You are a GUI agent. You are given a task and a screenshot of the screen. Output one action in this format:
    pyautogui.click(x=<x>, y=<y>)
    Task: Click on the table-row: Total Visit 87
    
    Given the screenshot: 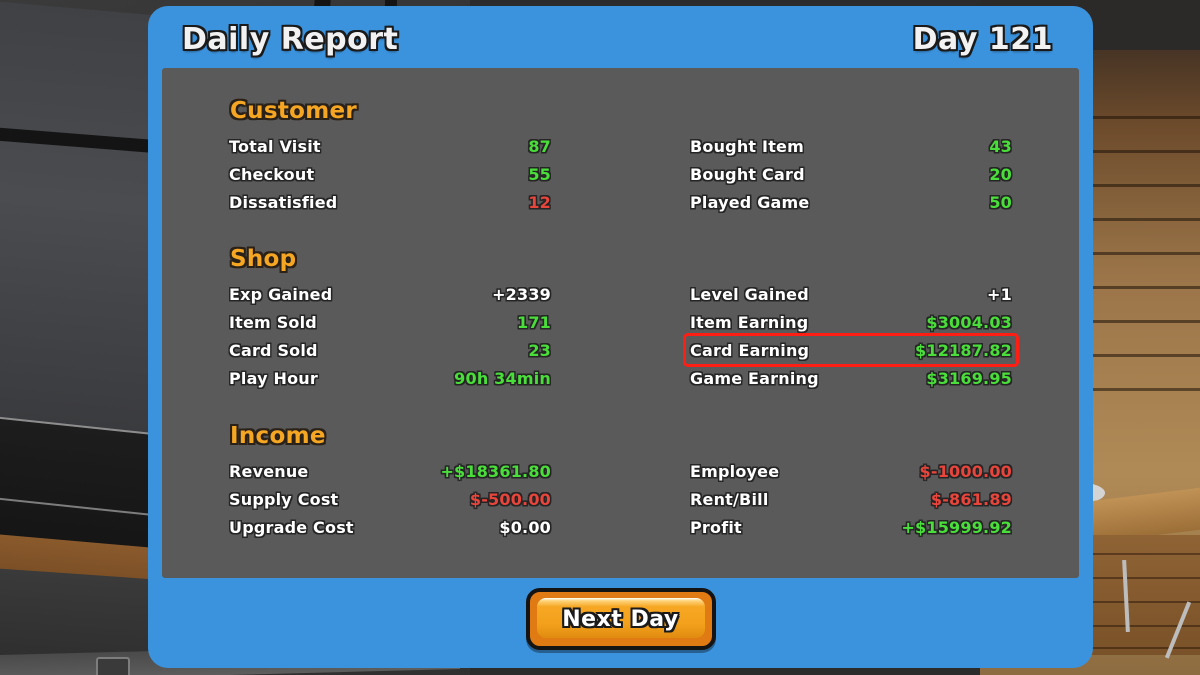 What is the action you would take?
    pyautogui.click(x=390, y=146)
    